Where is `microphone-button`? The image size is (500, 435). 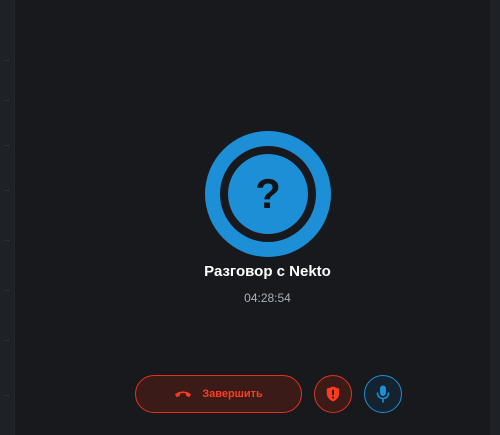 microphone-button is located at coordinates (383, 394).